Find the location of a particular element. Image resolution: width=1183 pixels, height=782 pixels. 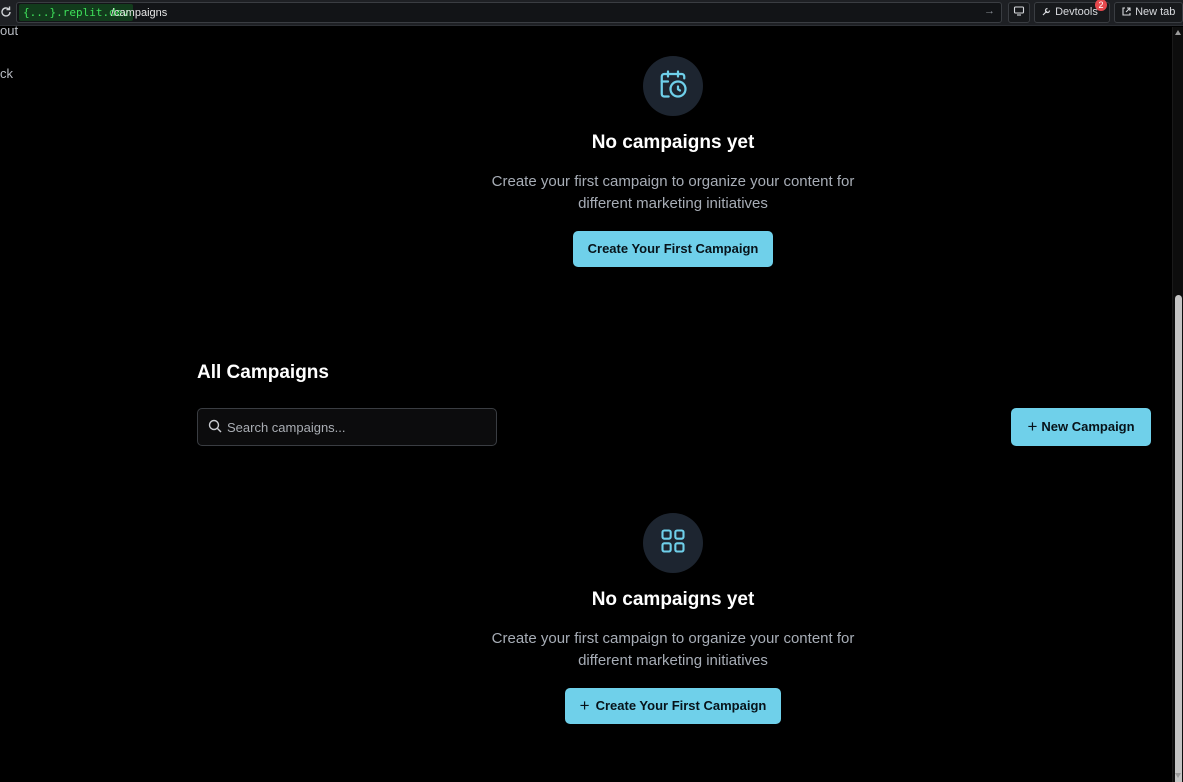

calendar-clock-icon is located at coordinates (673, 86).